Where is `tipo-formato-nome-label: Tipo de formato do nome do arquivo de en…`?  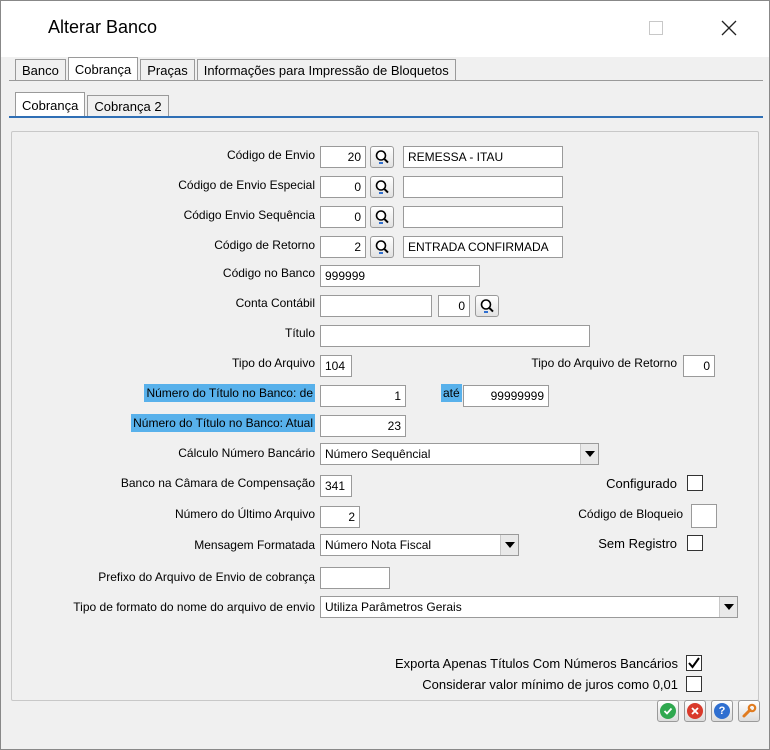
tipo-formato-nome-label: Tipo de formato do nome do arquivo de en… is located at coordinates (194, 607).